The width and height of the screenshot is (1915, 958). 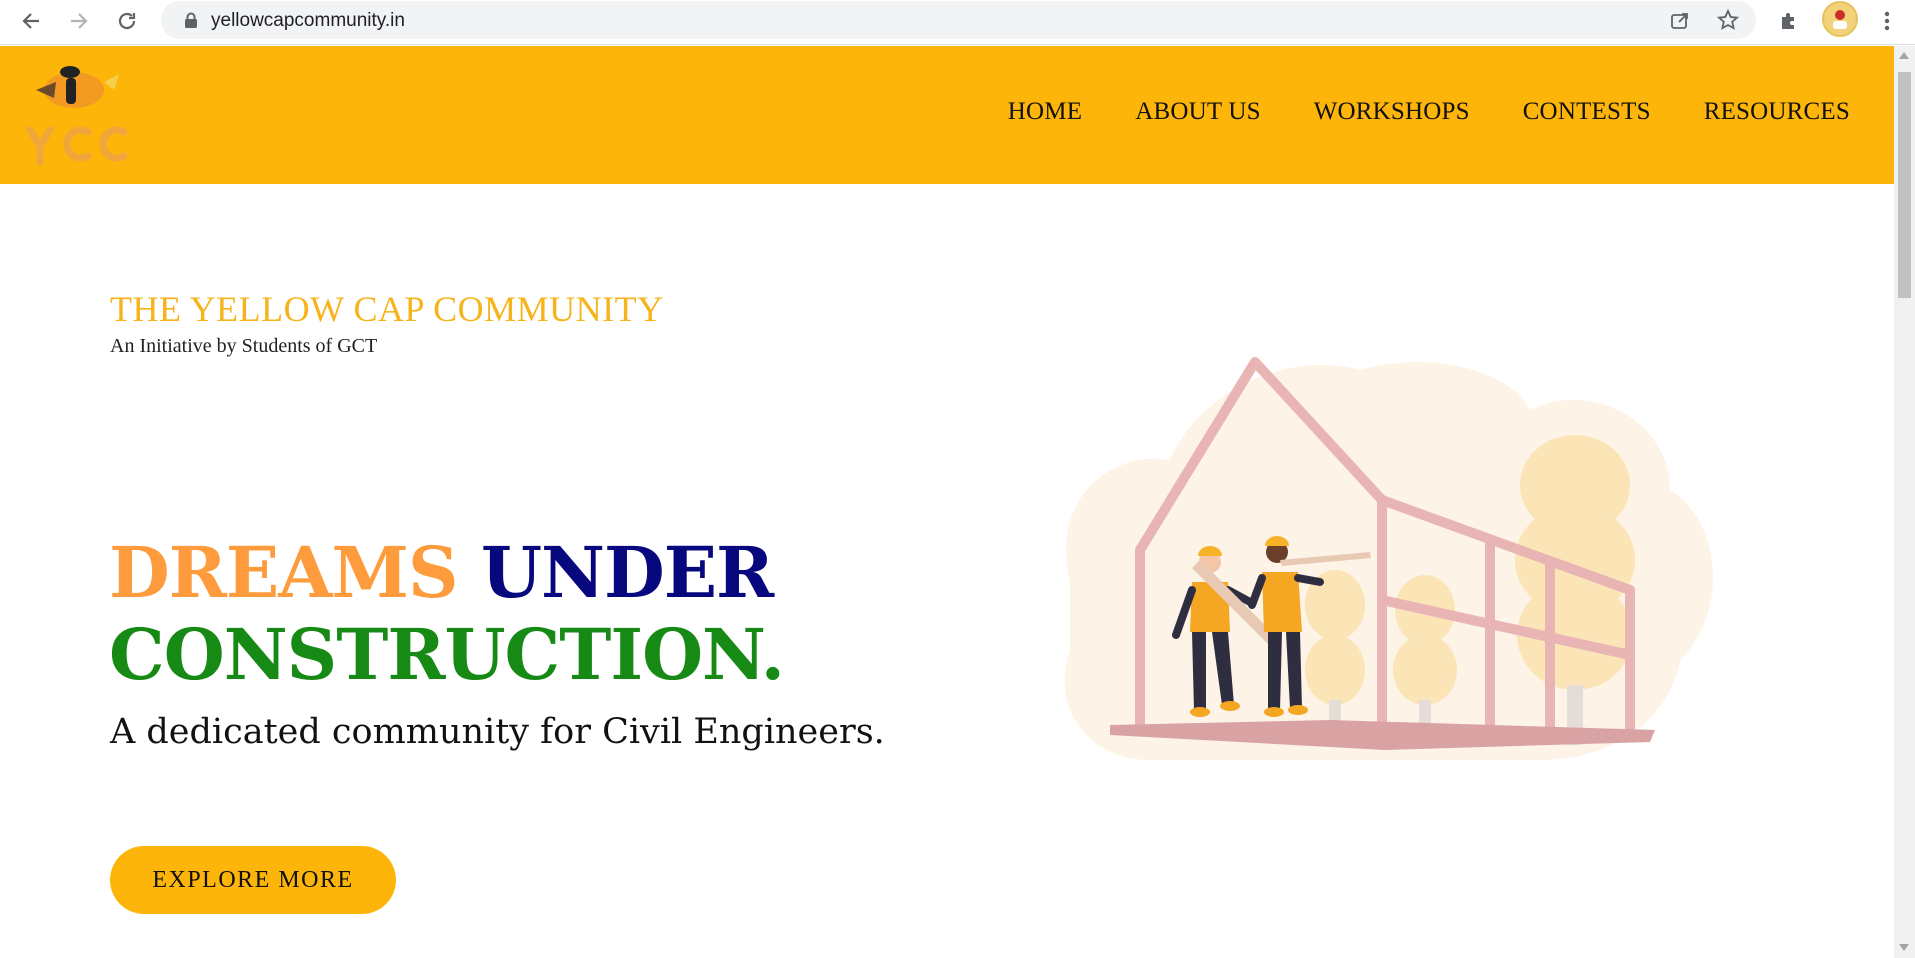 What do you see at coordinates (1904, 502) in the screenshot?
I see `page-scrollbar` at bounding box center [1904, 502].